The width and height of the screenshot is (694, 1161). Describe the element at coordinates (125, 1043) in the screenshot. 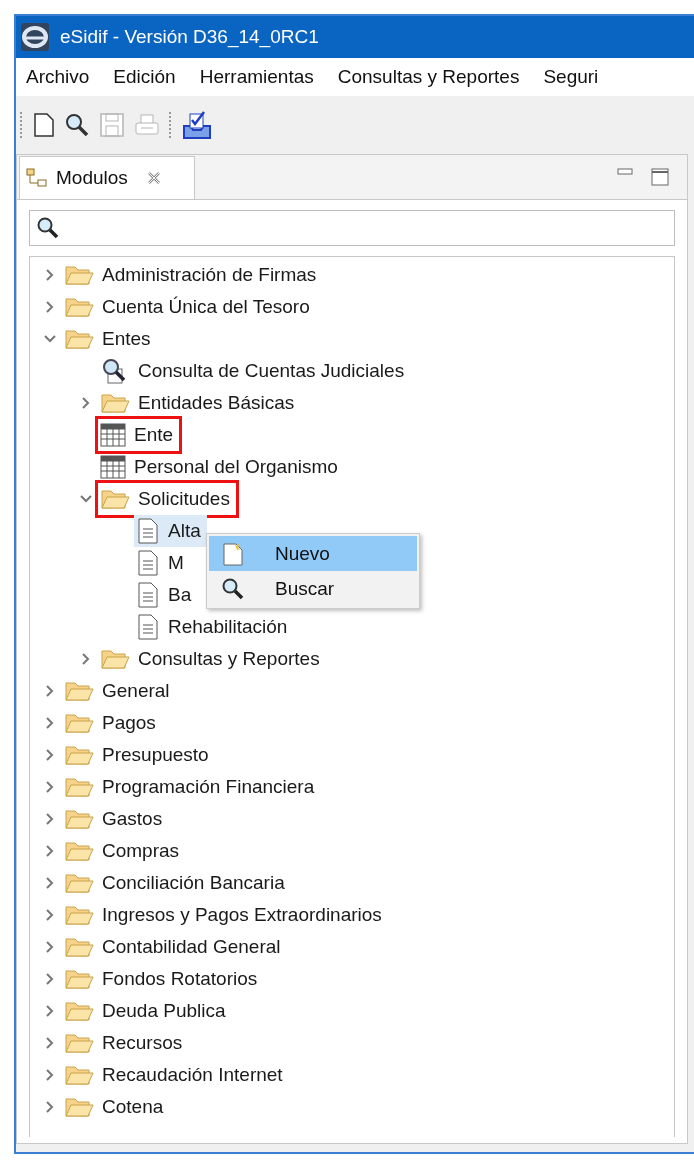

I see `tree-item: Recursos` at that location.